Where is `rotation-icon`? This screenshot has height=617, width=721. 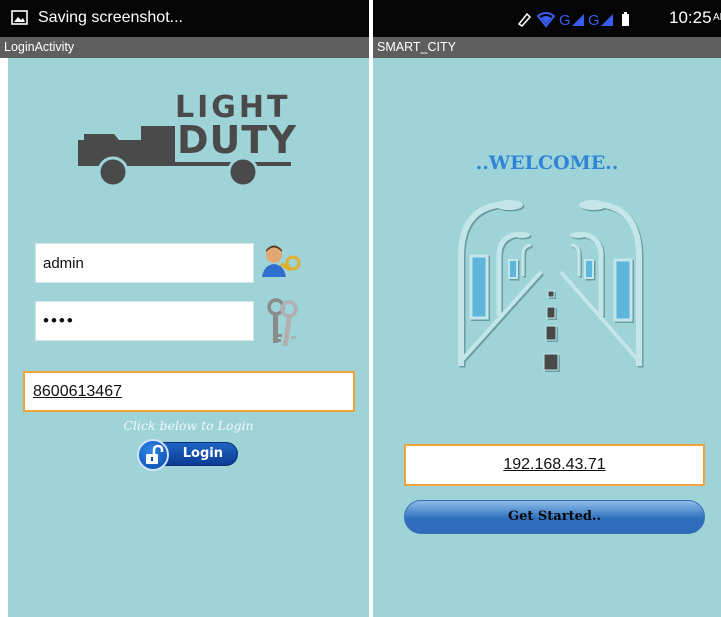 rotation-icon is located at coordinates (524, 19).